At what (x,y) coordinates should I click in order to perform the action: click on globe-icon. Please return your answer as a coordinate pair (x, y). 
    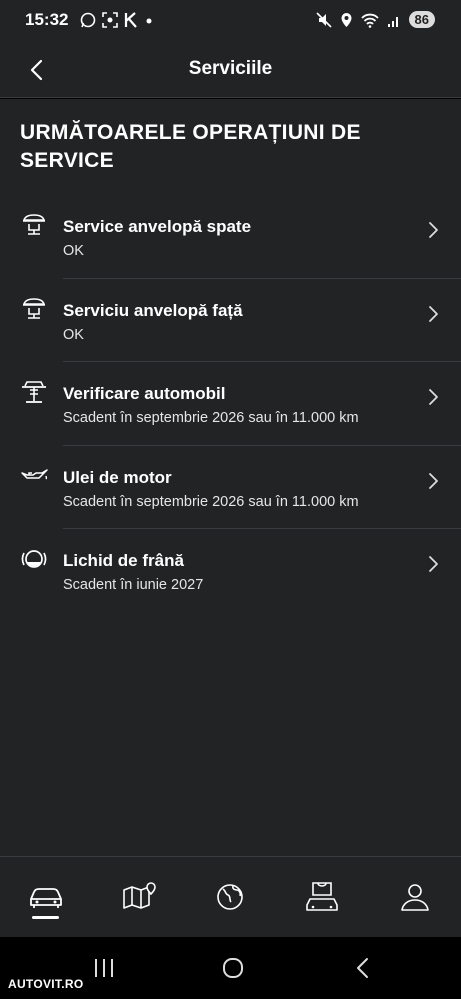
    Looking at the image, I should click on (230, 897).